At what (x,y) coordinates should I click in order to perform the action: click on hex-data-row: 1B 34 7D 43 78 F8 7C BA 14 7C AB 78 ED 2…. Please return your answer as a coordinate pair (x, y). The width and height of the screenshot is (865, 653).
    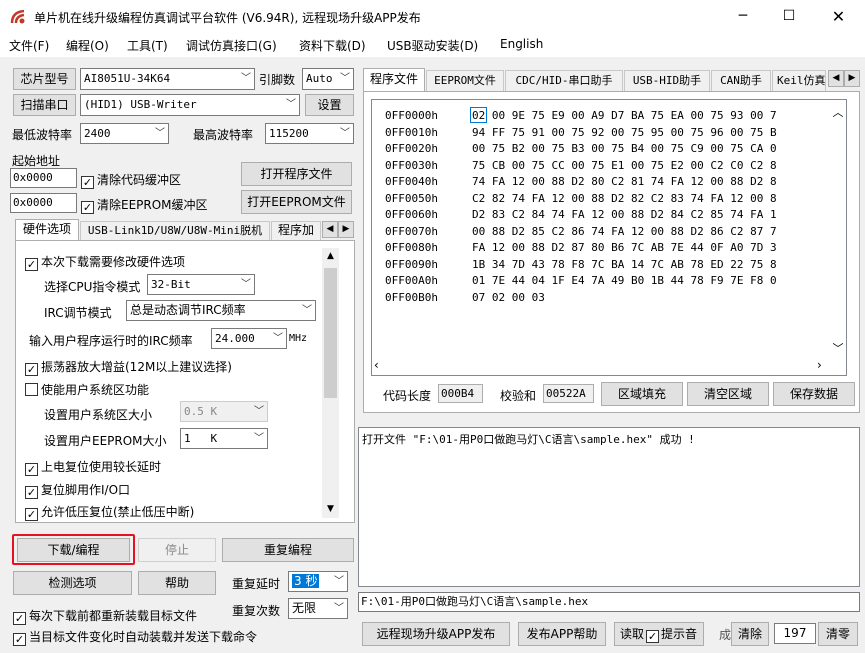
    Looking at the image, I should click on (649, 264).